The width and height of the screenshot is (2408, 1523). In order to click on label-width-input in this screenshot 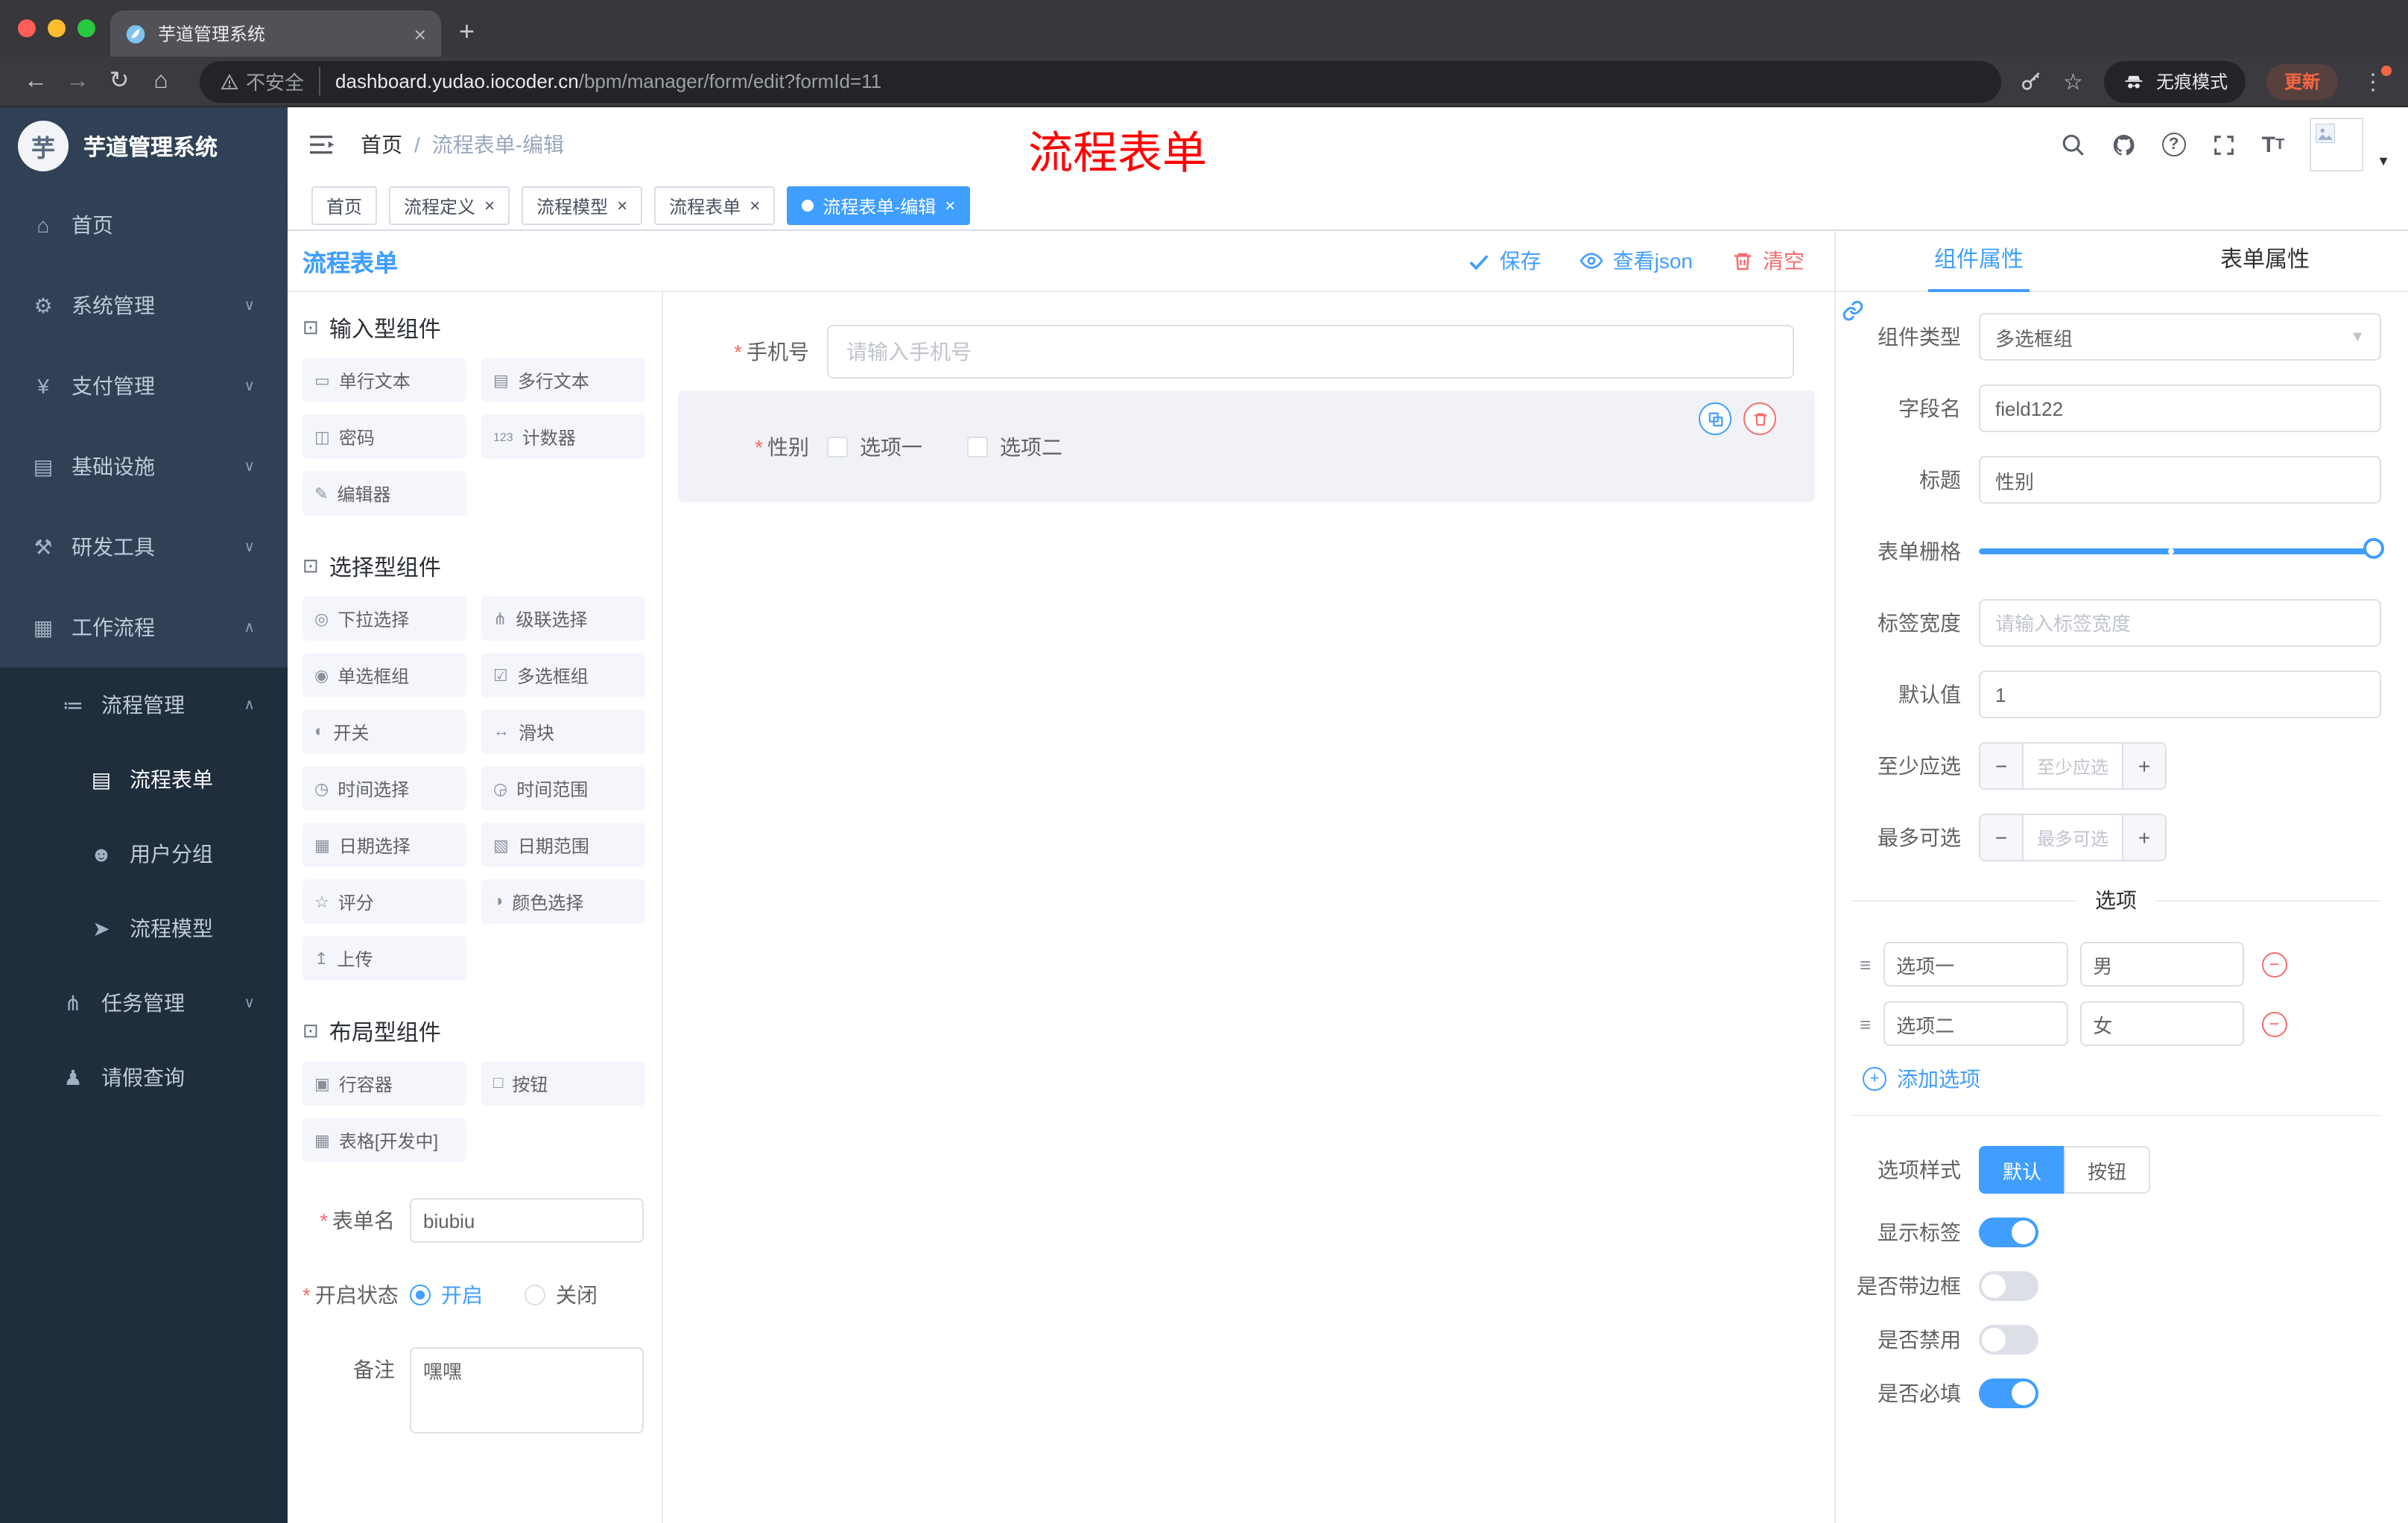, I will do `click(2180, 623)`.